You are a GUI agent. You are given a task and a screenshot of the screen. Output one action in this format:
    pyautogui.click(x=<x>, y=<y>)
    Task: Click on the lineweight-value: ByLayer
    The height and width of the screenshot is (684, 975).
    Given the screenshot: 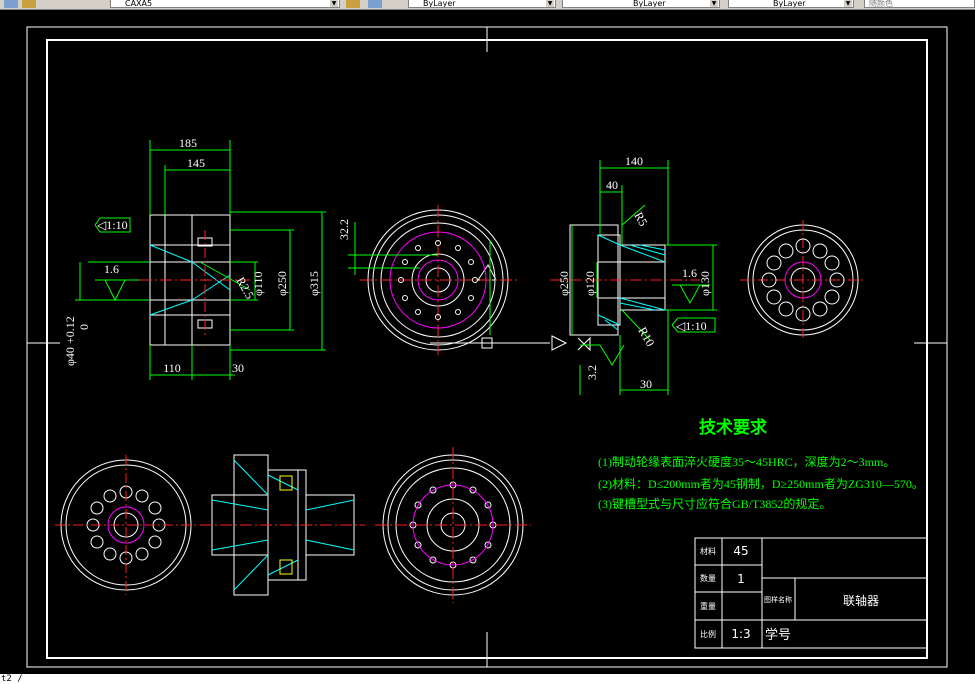 What is the action you would take?
    pyautogui.click(x=789, y=4)
    